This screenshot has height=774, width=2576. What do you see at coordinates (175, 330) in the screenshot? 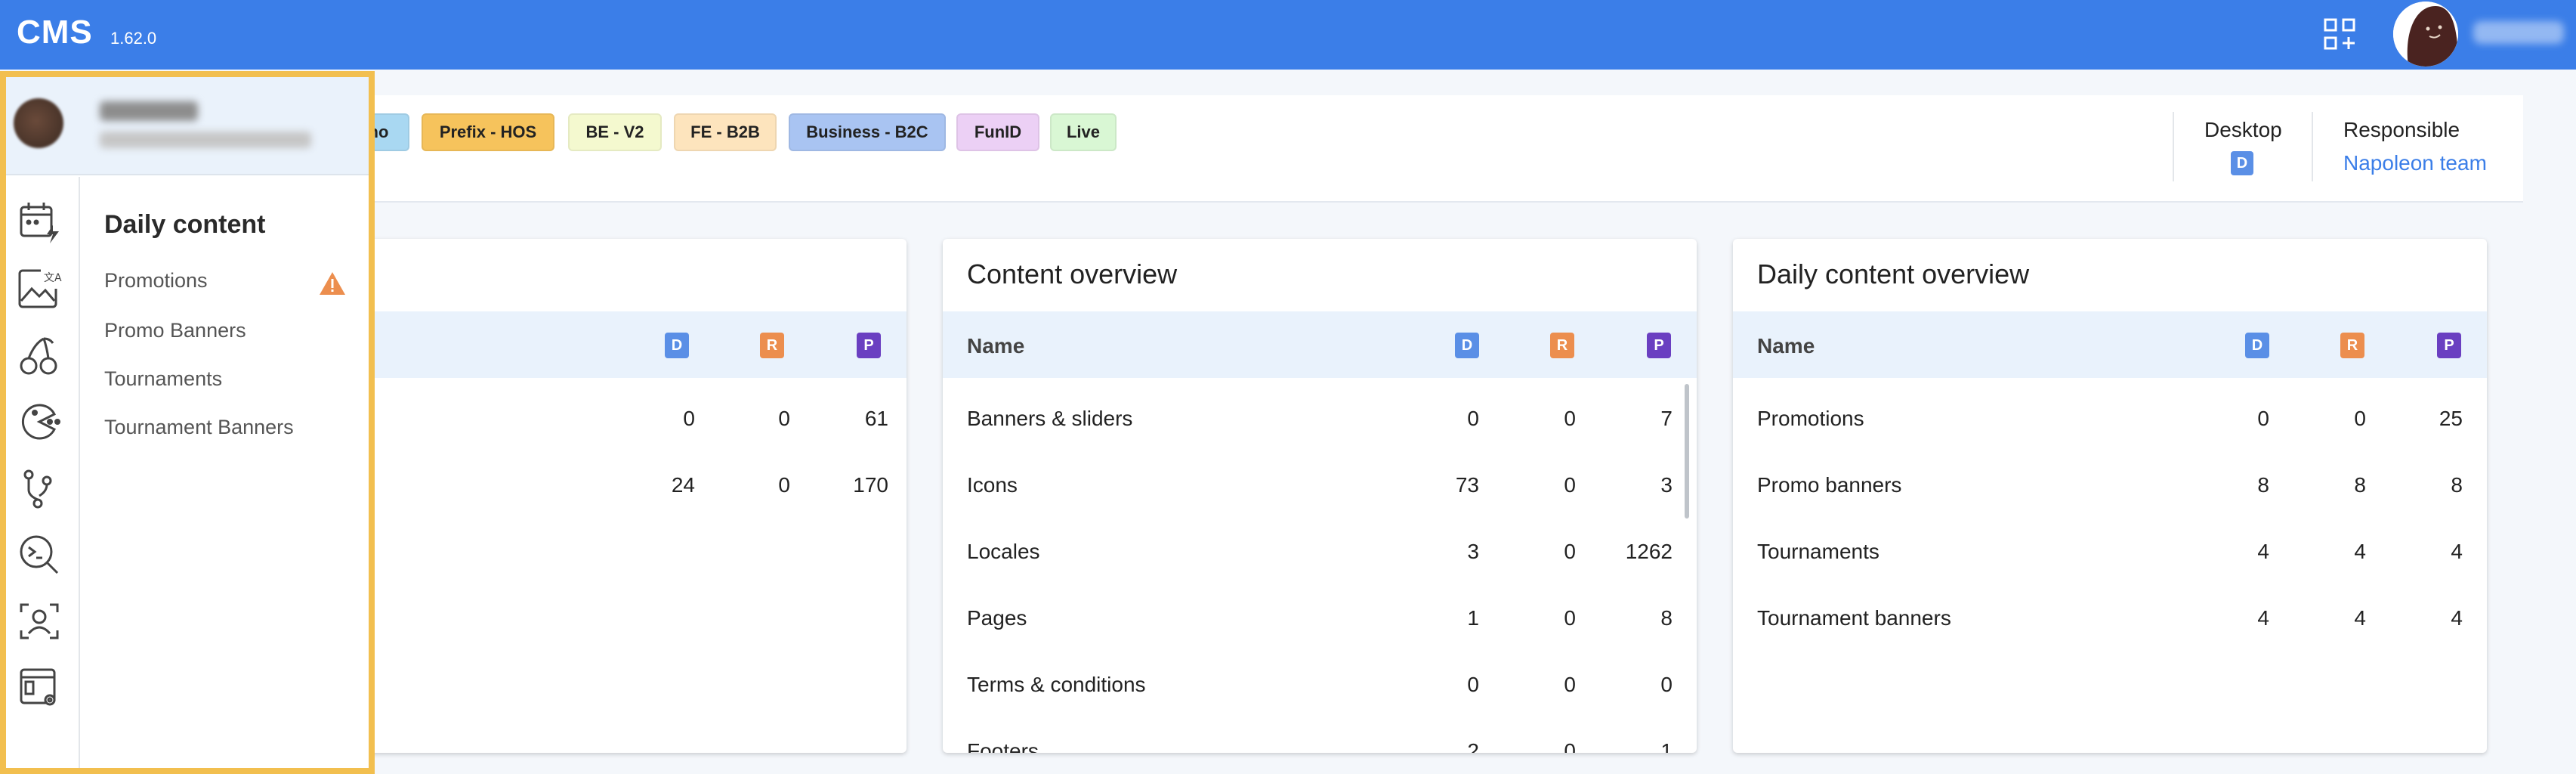
I see `sidebar-item-promo-banners: Promo Banners` at bounding box center [175, 330].